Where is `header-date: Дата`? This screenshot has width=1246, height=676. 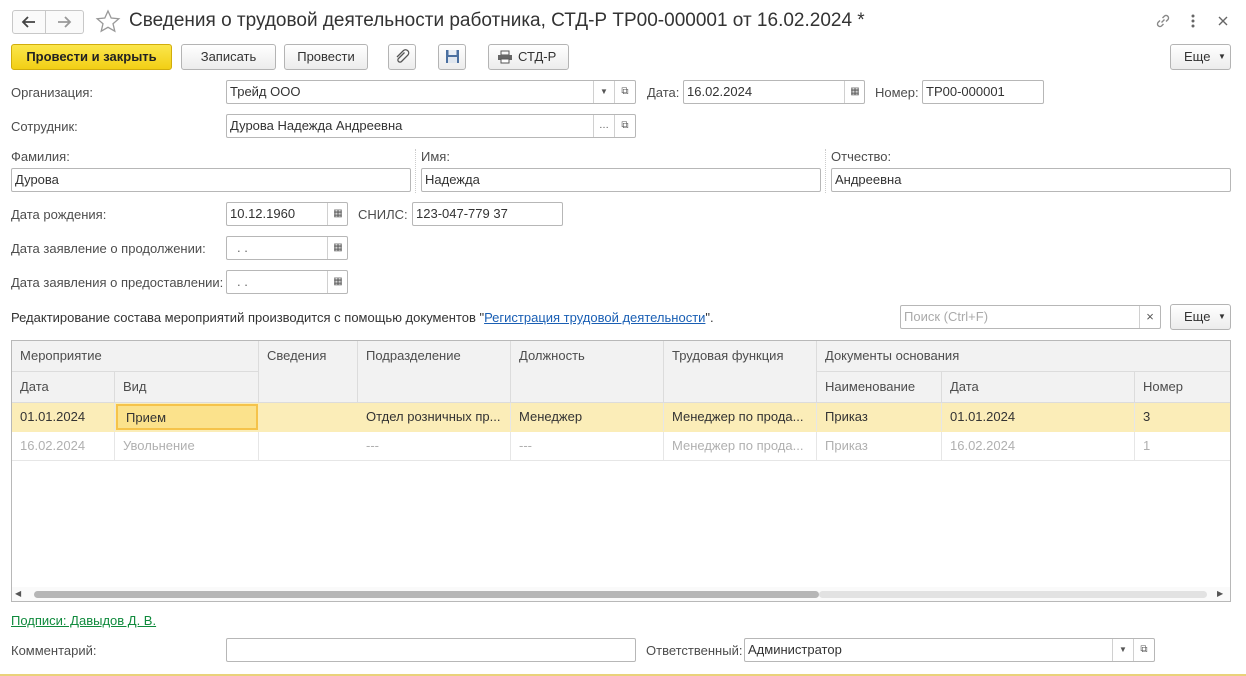 header-date: Дата is located at coordinates (63, 387).